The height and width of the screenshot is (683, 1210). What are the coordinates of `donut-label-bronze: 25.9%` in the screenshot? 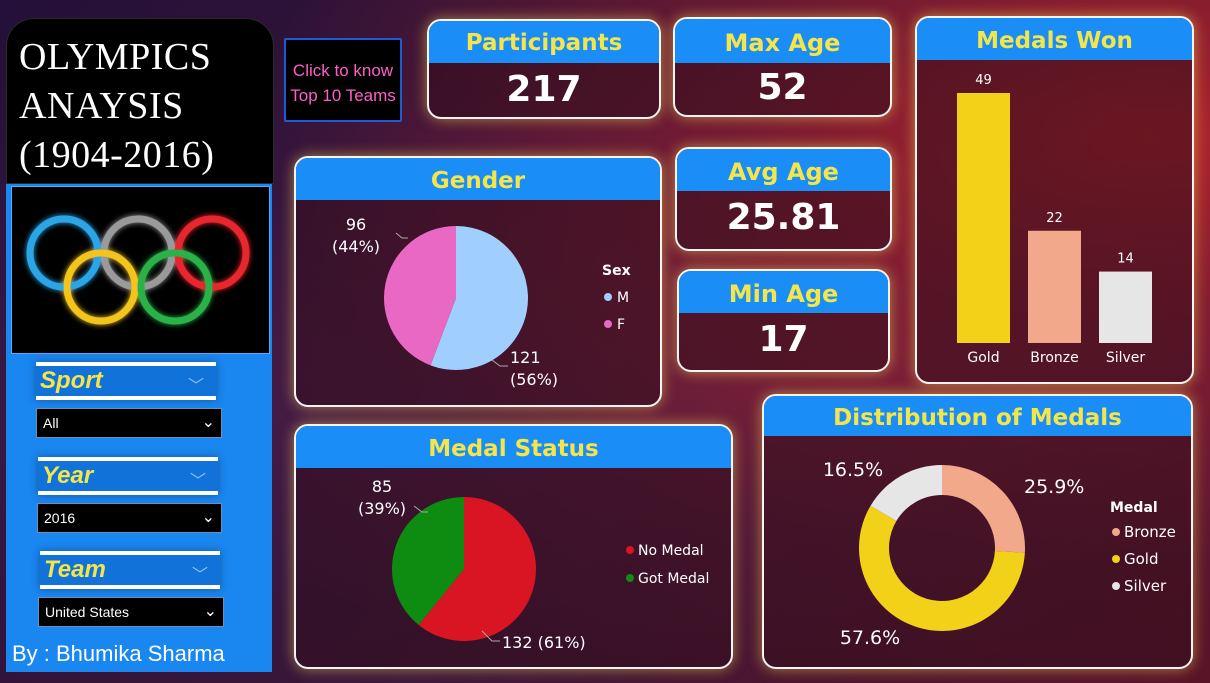 It's located at (1054, 487).